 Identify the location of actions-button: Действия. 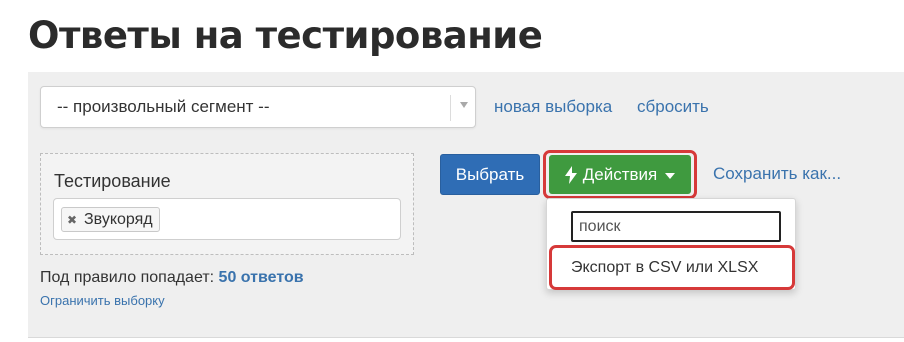
(620, 174).